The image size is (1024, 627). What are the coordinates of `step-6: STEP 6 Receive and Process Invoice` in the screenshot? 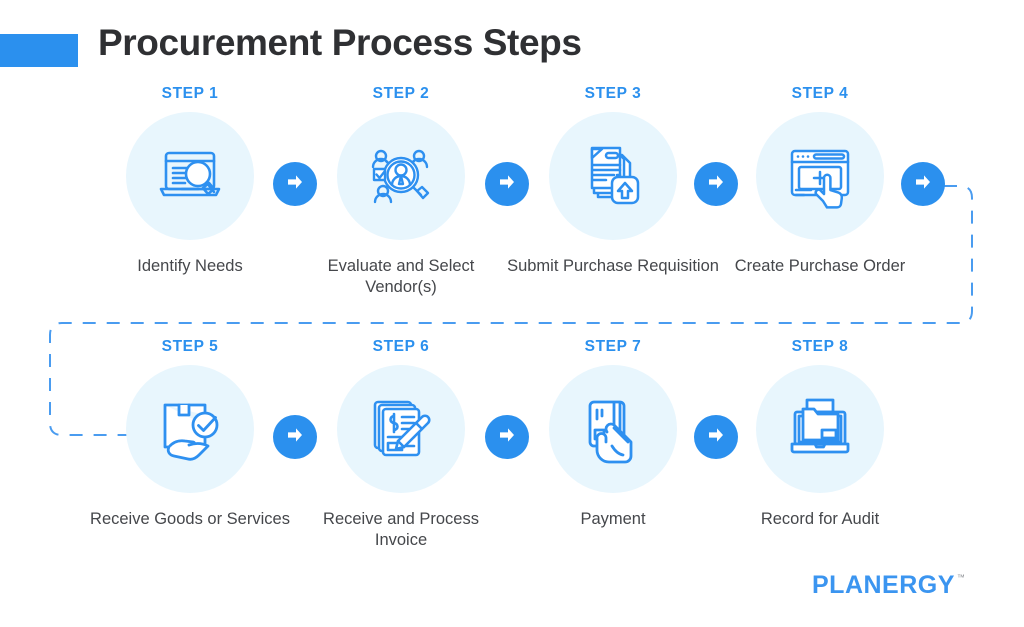 It's located at (401, 444).